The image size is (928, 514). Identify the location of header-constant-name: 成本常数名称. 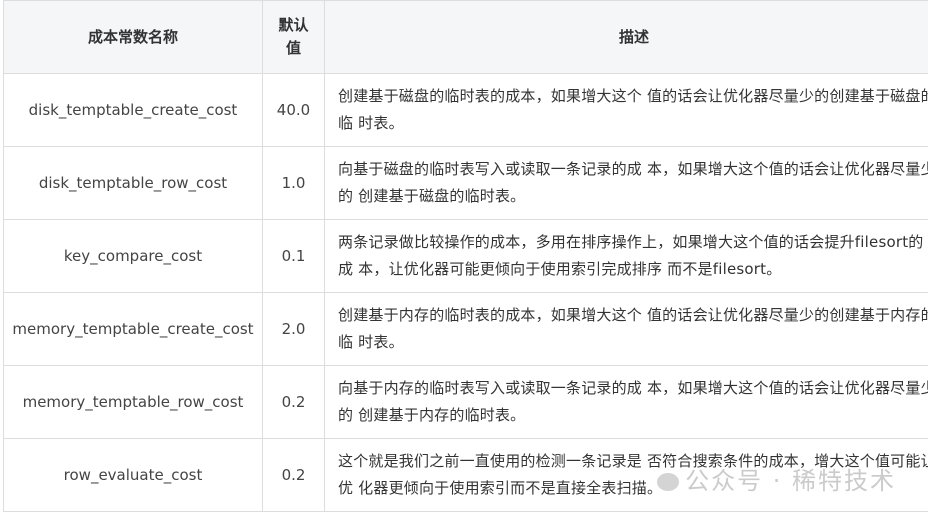
(133, 37).